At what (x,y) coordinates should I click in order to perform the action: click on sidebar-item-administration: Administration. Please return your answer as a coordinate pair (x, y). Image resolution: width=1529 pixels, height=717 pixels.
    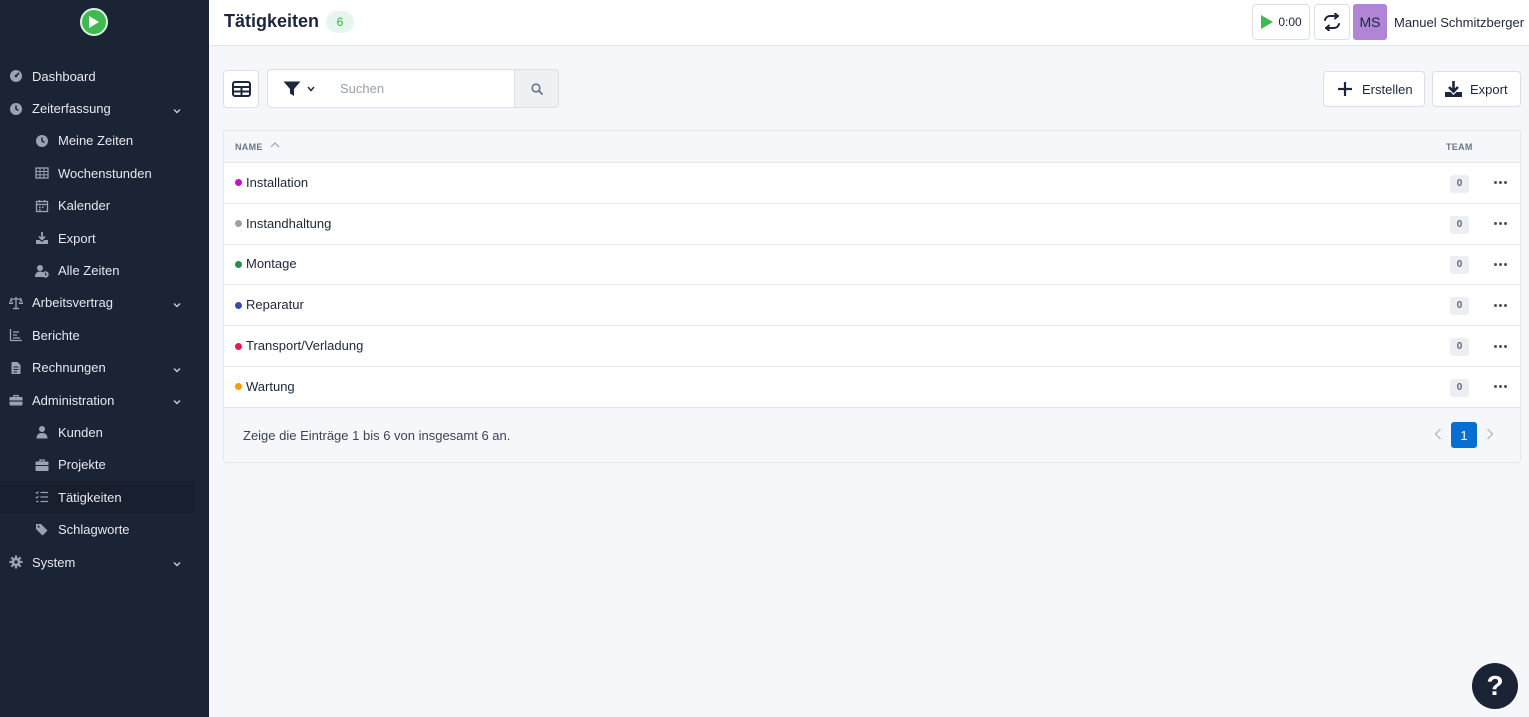
    Looking at the image, I should click on (104, 400).